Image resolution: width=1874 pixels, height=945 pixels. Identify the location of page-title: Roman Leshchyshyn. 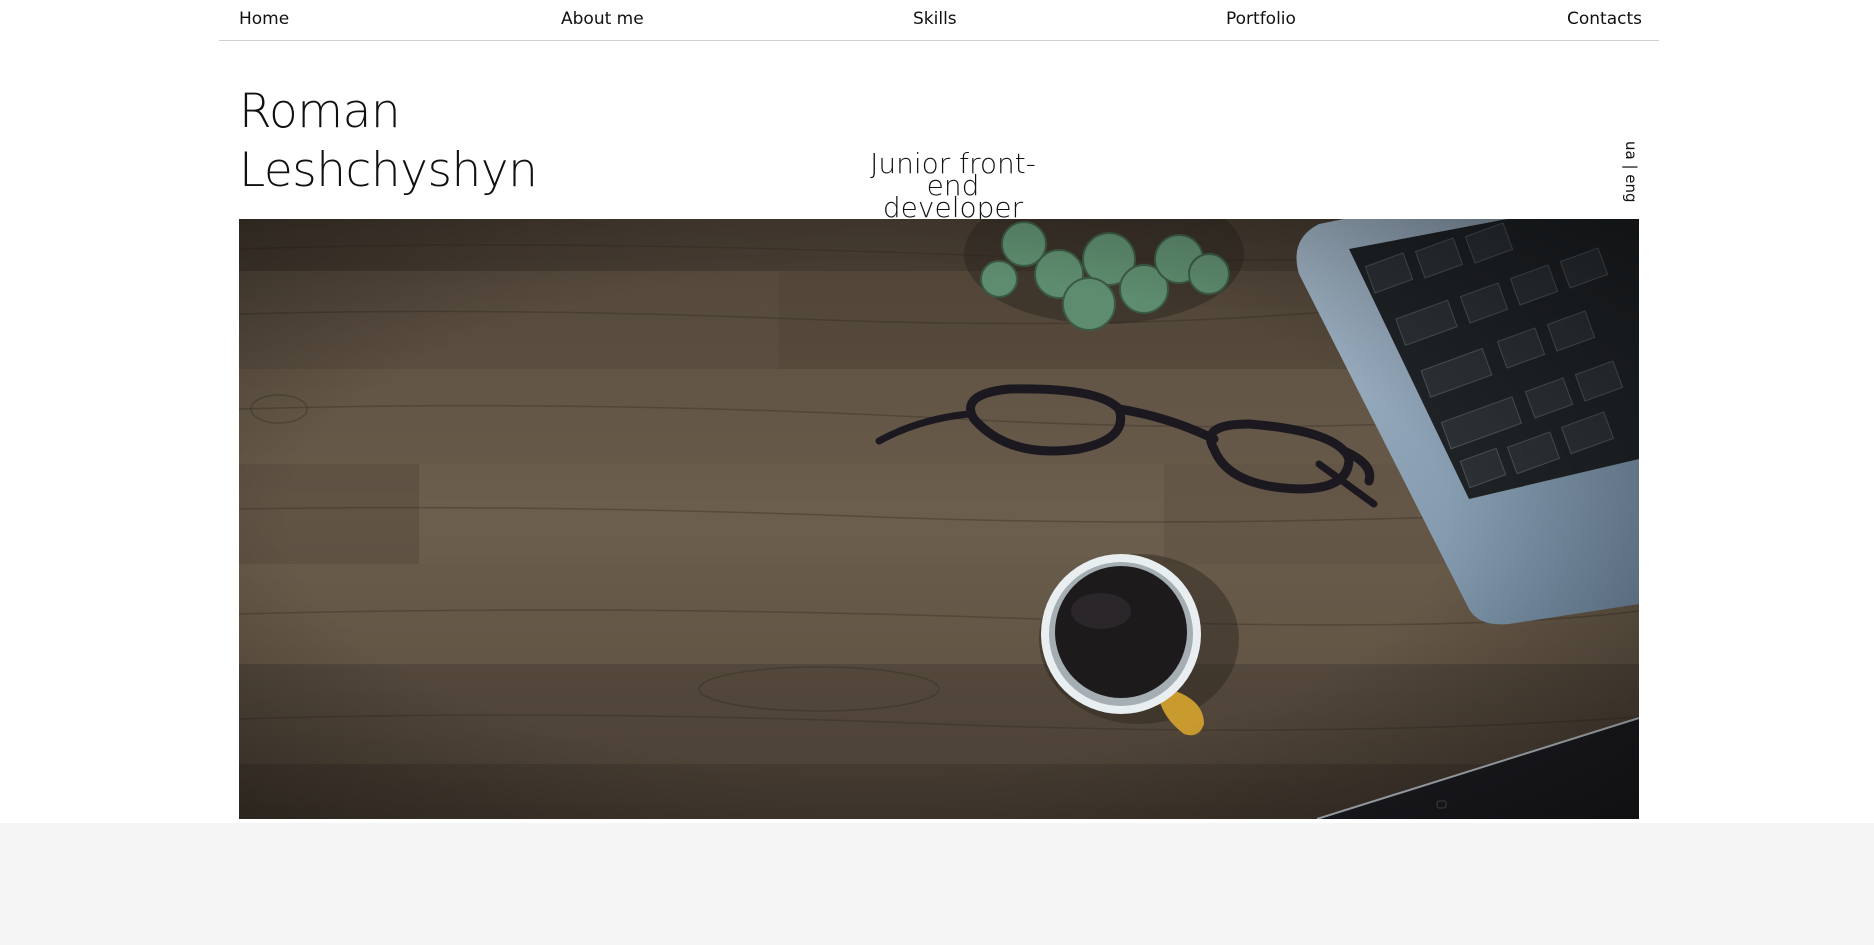
(388, 141).